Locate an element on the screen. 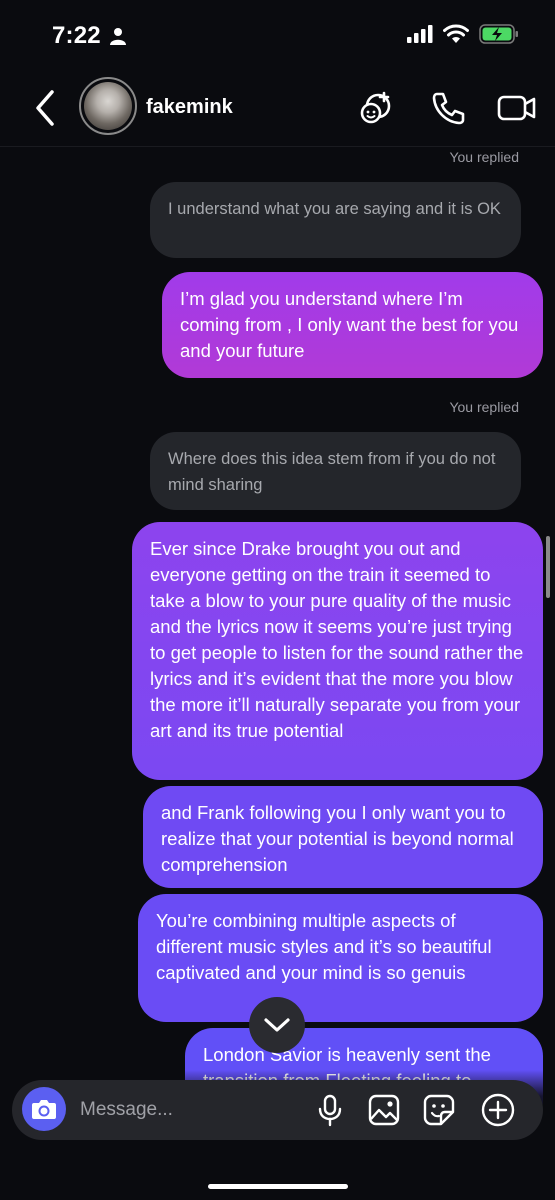  camera-button is located at coordinates (44, 1109).